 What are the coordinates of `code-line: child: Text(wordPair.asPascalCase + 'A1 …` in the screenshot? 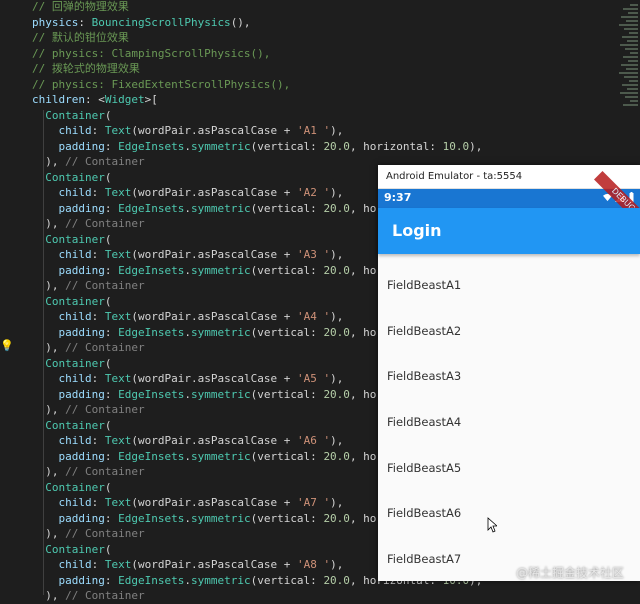 It's located at (257, 131).